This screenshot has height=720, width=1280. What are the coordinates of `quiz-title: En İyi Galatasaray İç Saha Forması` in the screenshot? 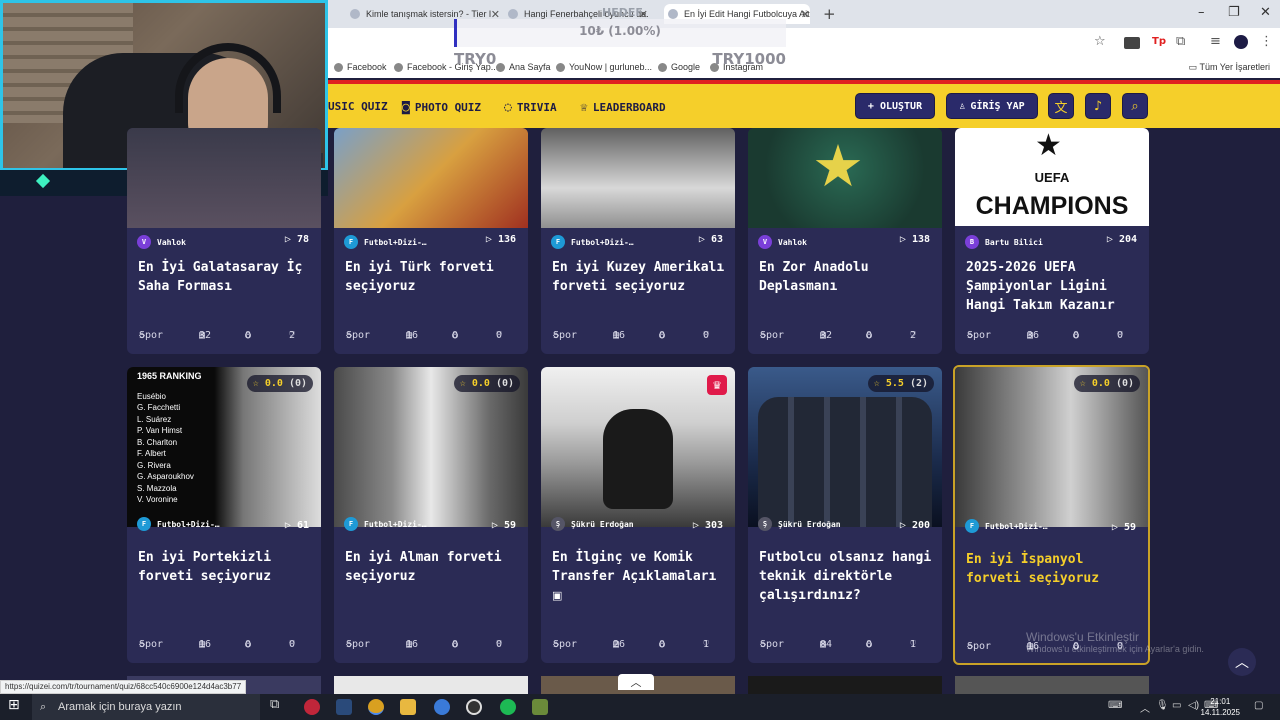 It's located at (227, 277).